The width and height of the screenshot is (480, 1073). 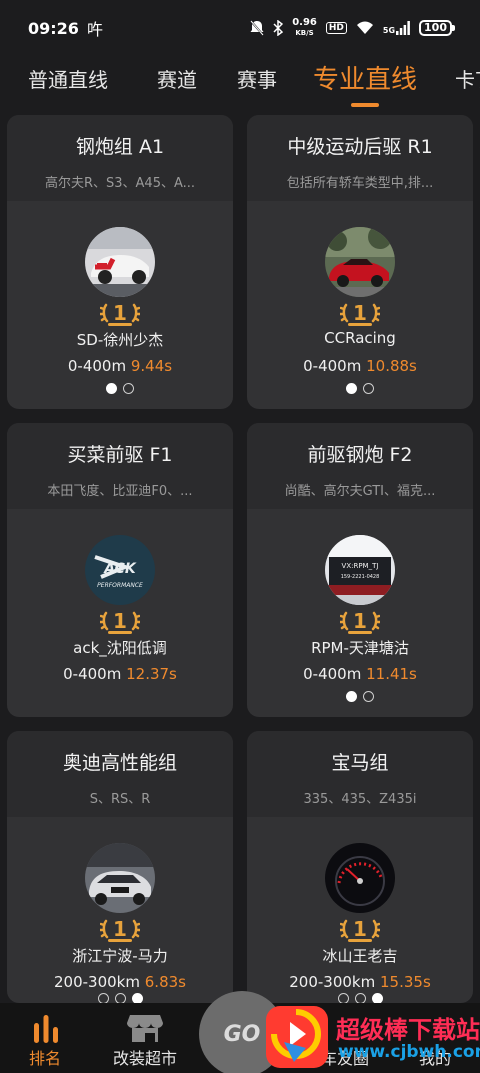 What do you see at coordinates (364, 27) in the screenshot?
I see `wifi-icon` at bounding box center [364, 27].